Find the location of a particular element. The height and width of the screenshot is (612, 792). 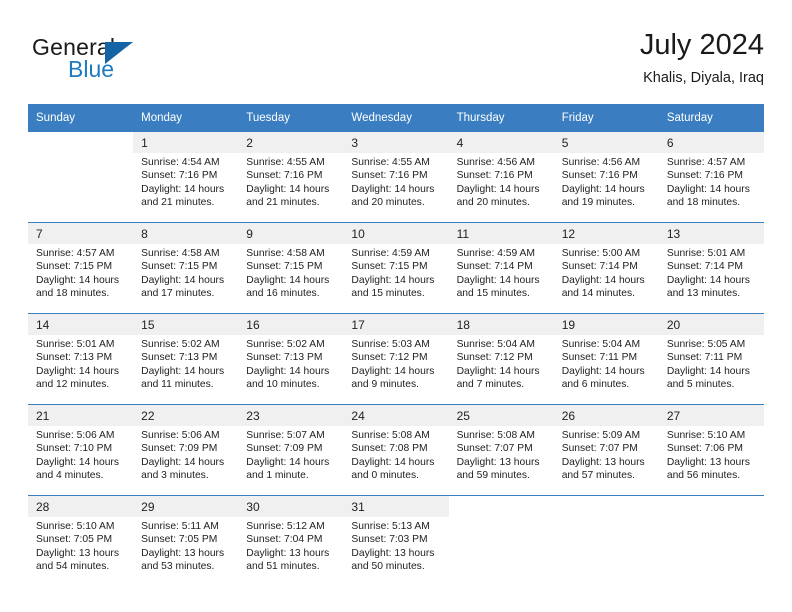

sunrise-time: Sunrise: 5:13 AM is located at coordinates (390, 526).